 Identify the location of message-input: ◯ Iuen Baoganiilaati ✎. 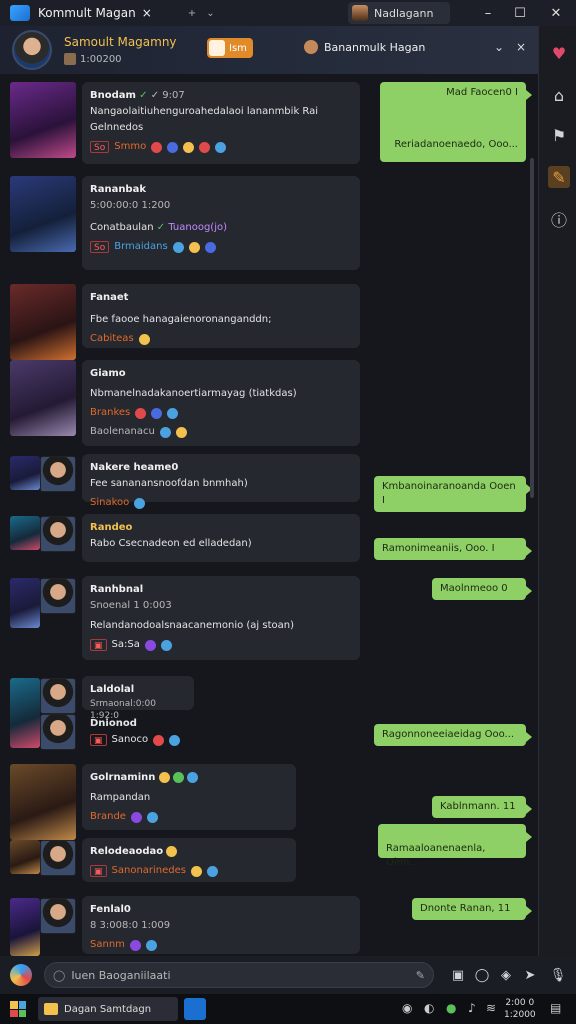
(239, 975).